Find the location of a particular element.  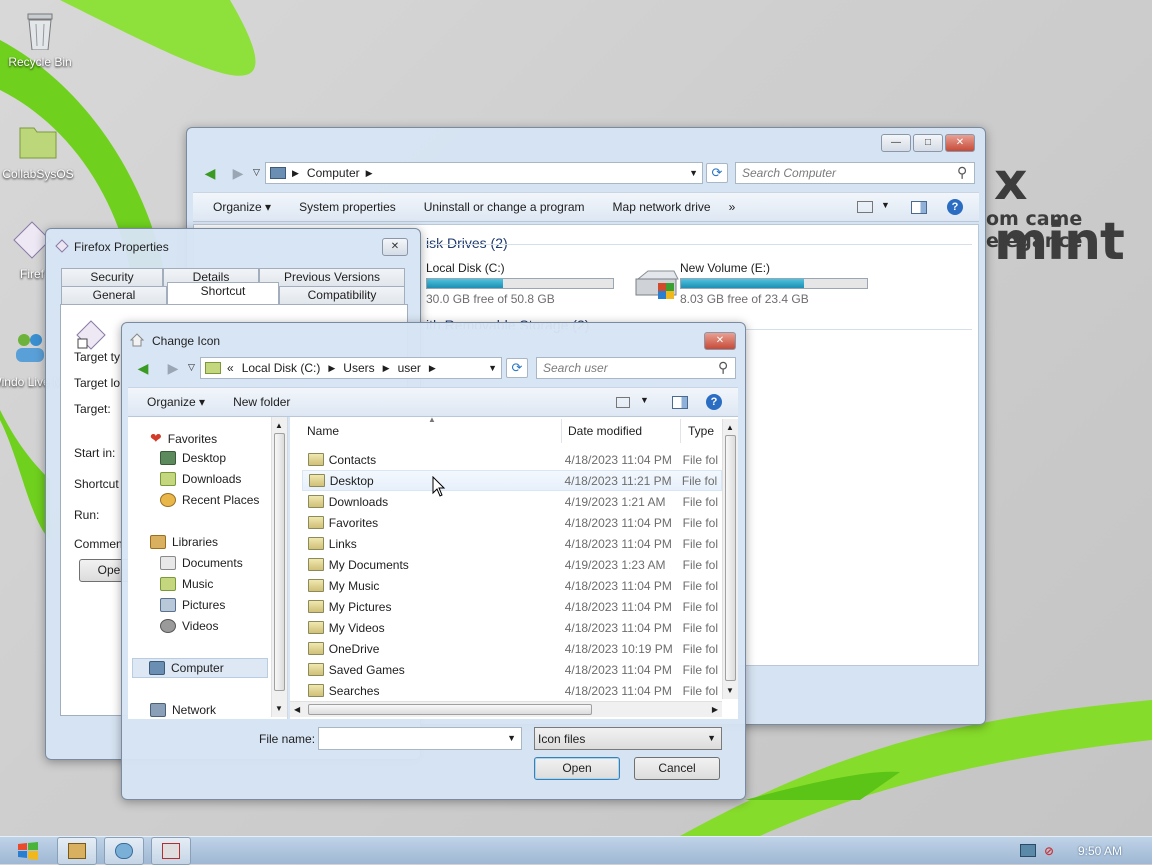

address-bar: « Local Disk (C:) ▶ Users ▶ user ▶ ▼ is located at coordinates (351, 368).